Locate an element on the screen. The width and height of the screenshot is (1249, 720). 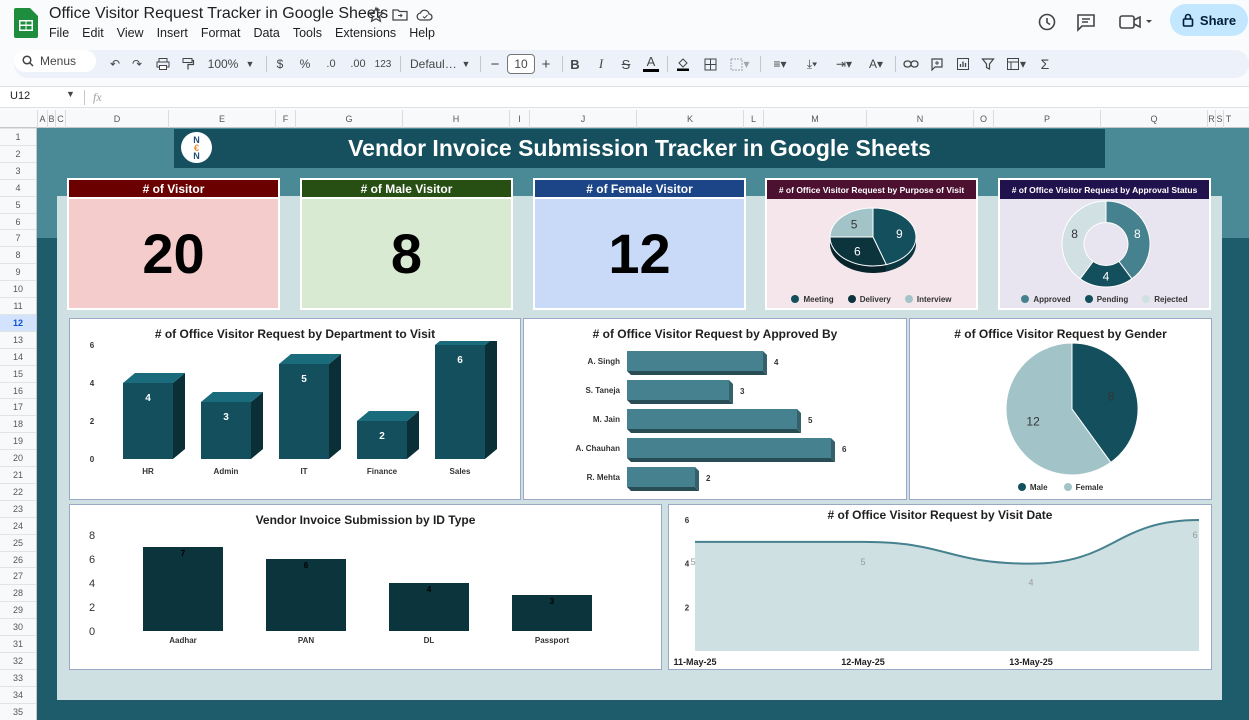
text-rotation-icon: A▾ is located at coordinates (876, 64).